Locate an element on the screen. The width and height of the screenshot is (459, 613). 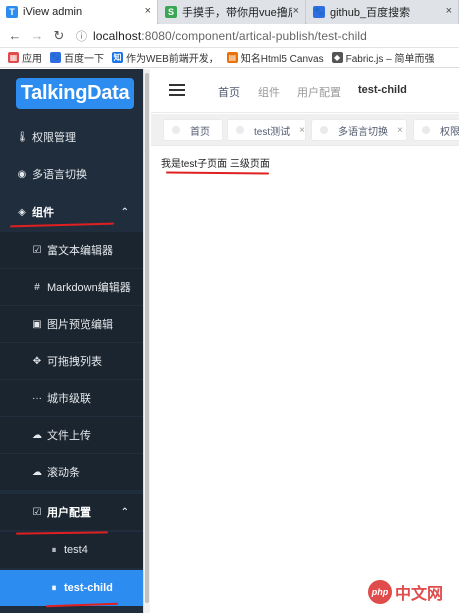
html5-icon: ▤ is located at coordinates (232, 57).